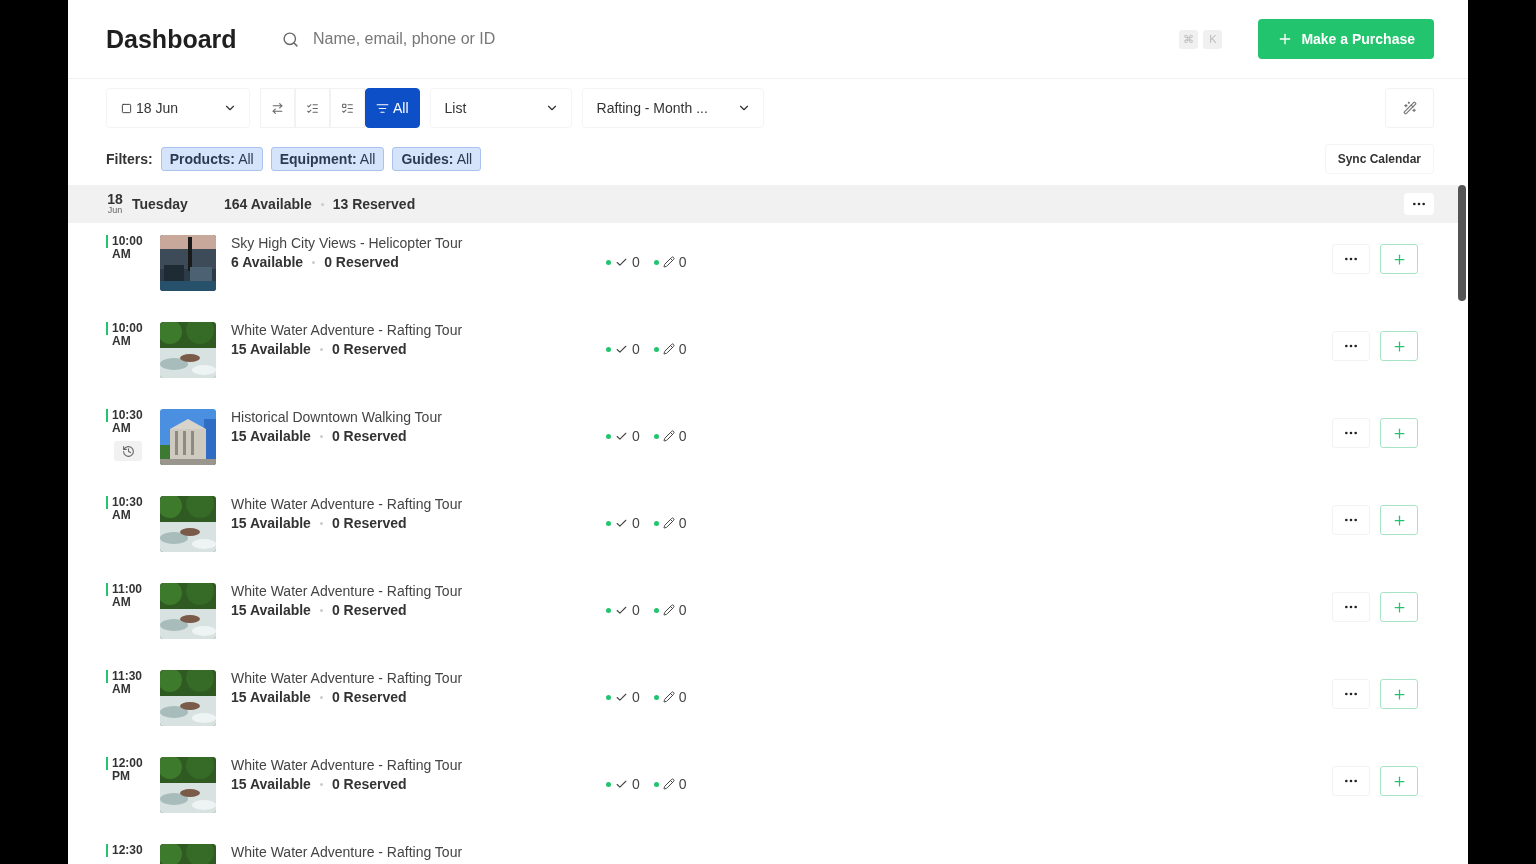  I want to click on magic-wand-button, so click(1409, 108).